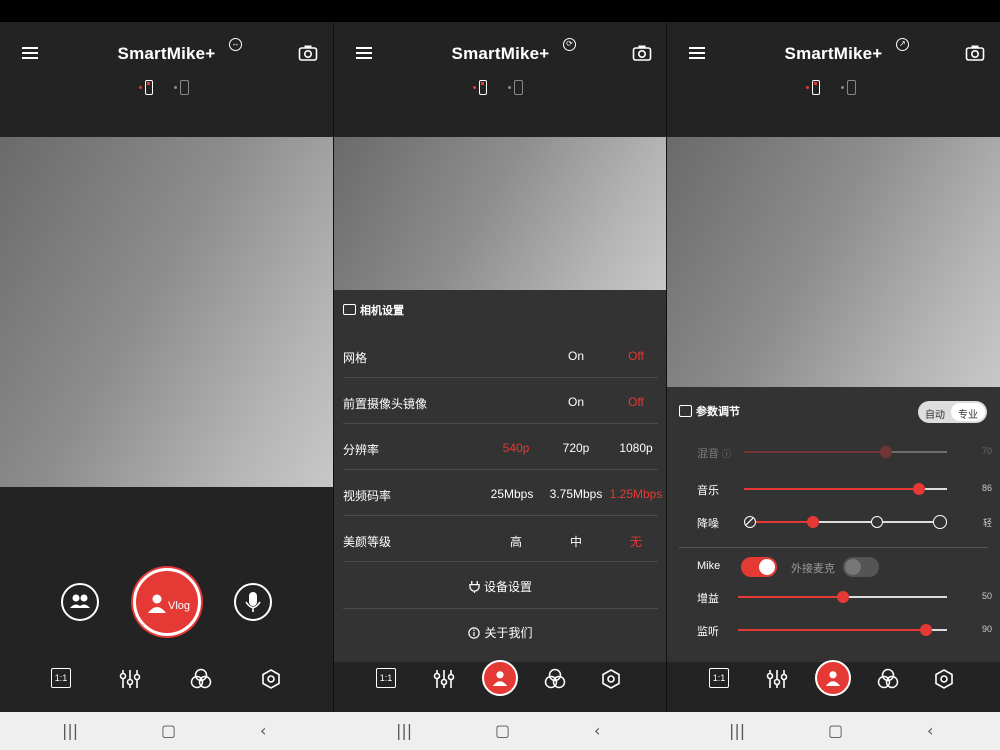 Image resolution: width=1000 pixels, height=750 pixels. Describe the element at coordinates (576, 448) in the screenshot. I see `option-720p: 720p` at that location.